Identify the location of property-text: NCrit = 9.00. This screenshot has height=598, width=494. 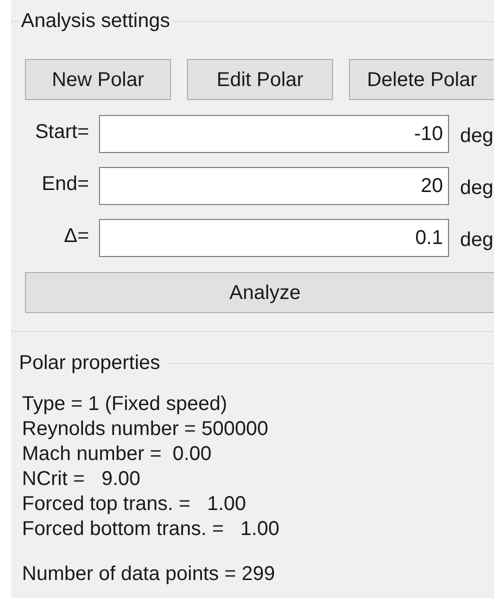
(82, 479).